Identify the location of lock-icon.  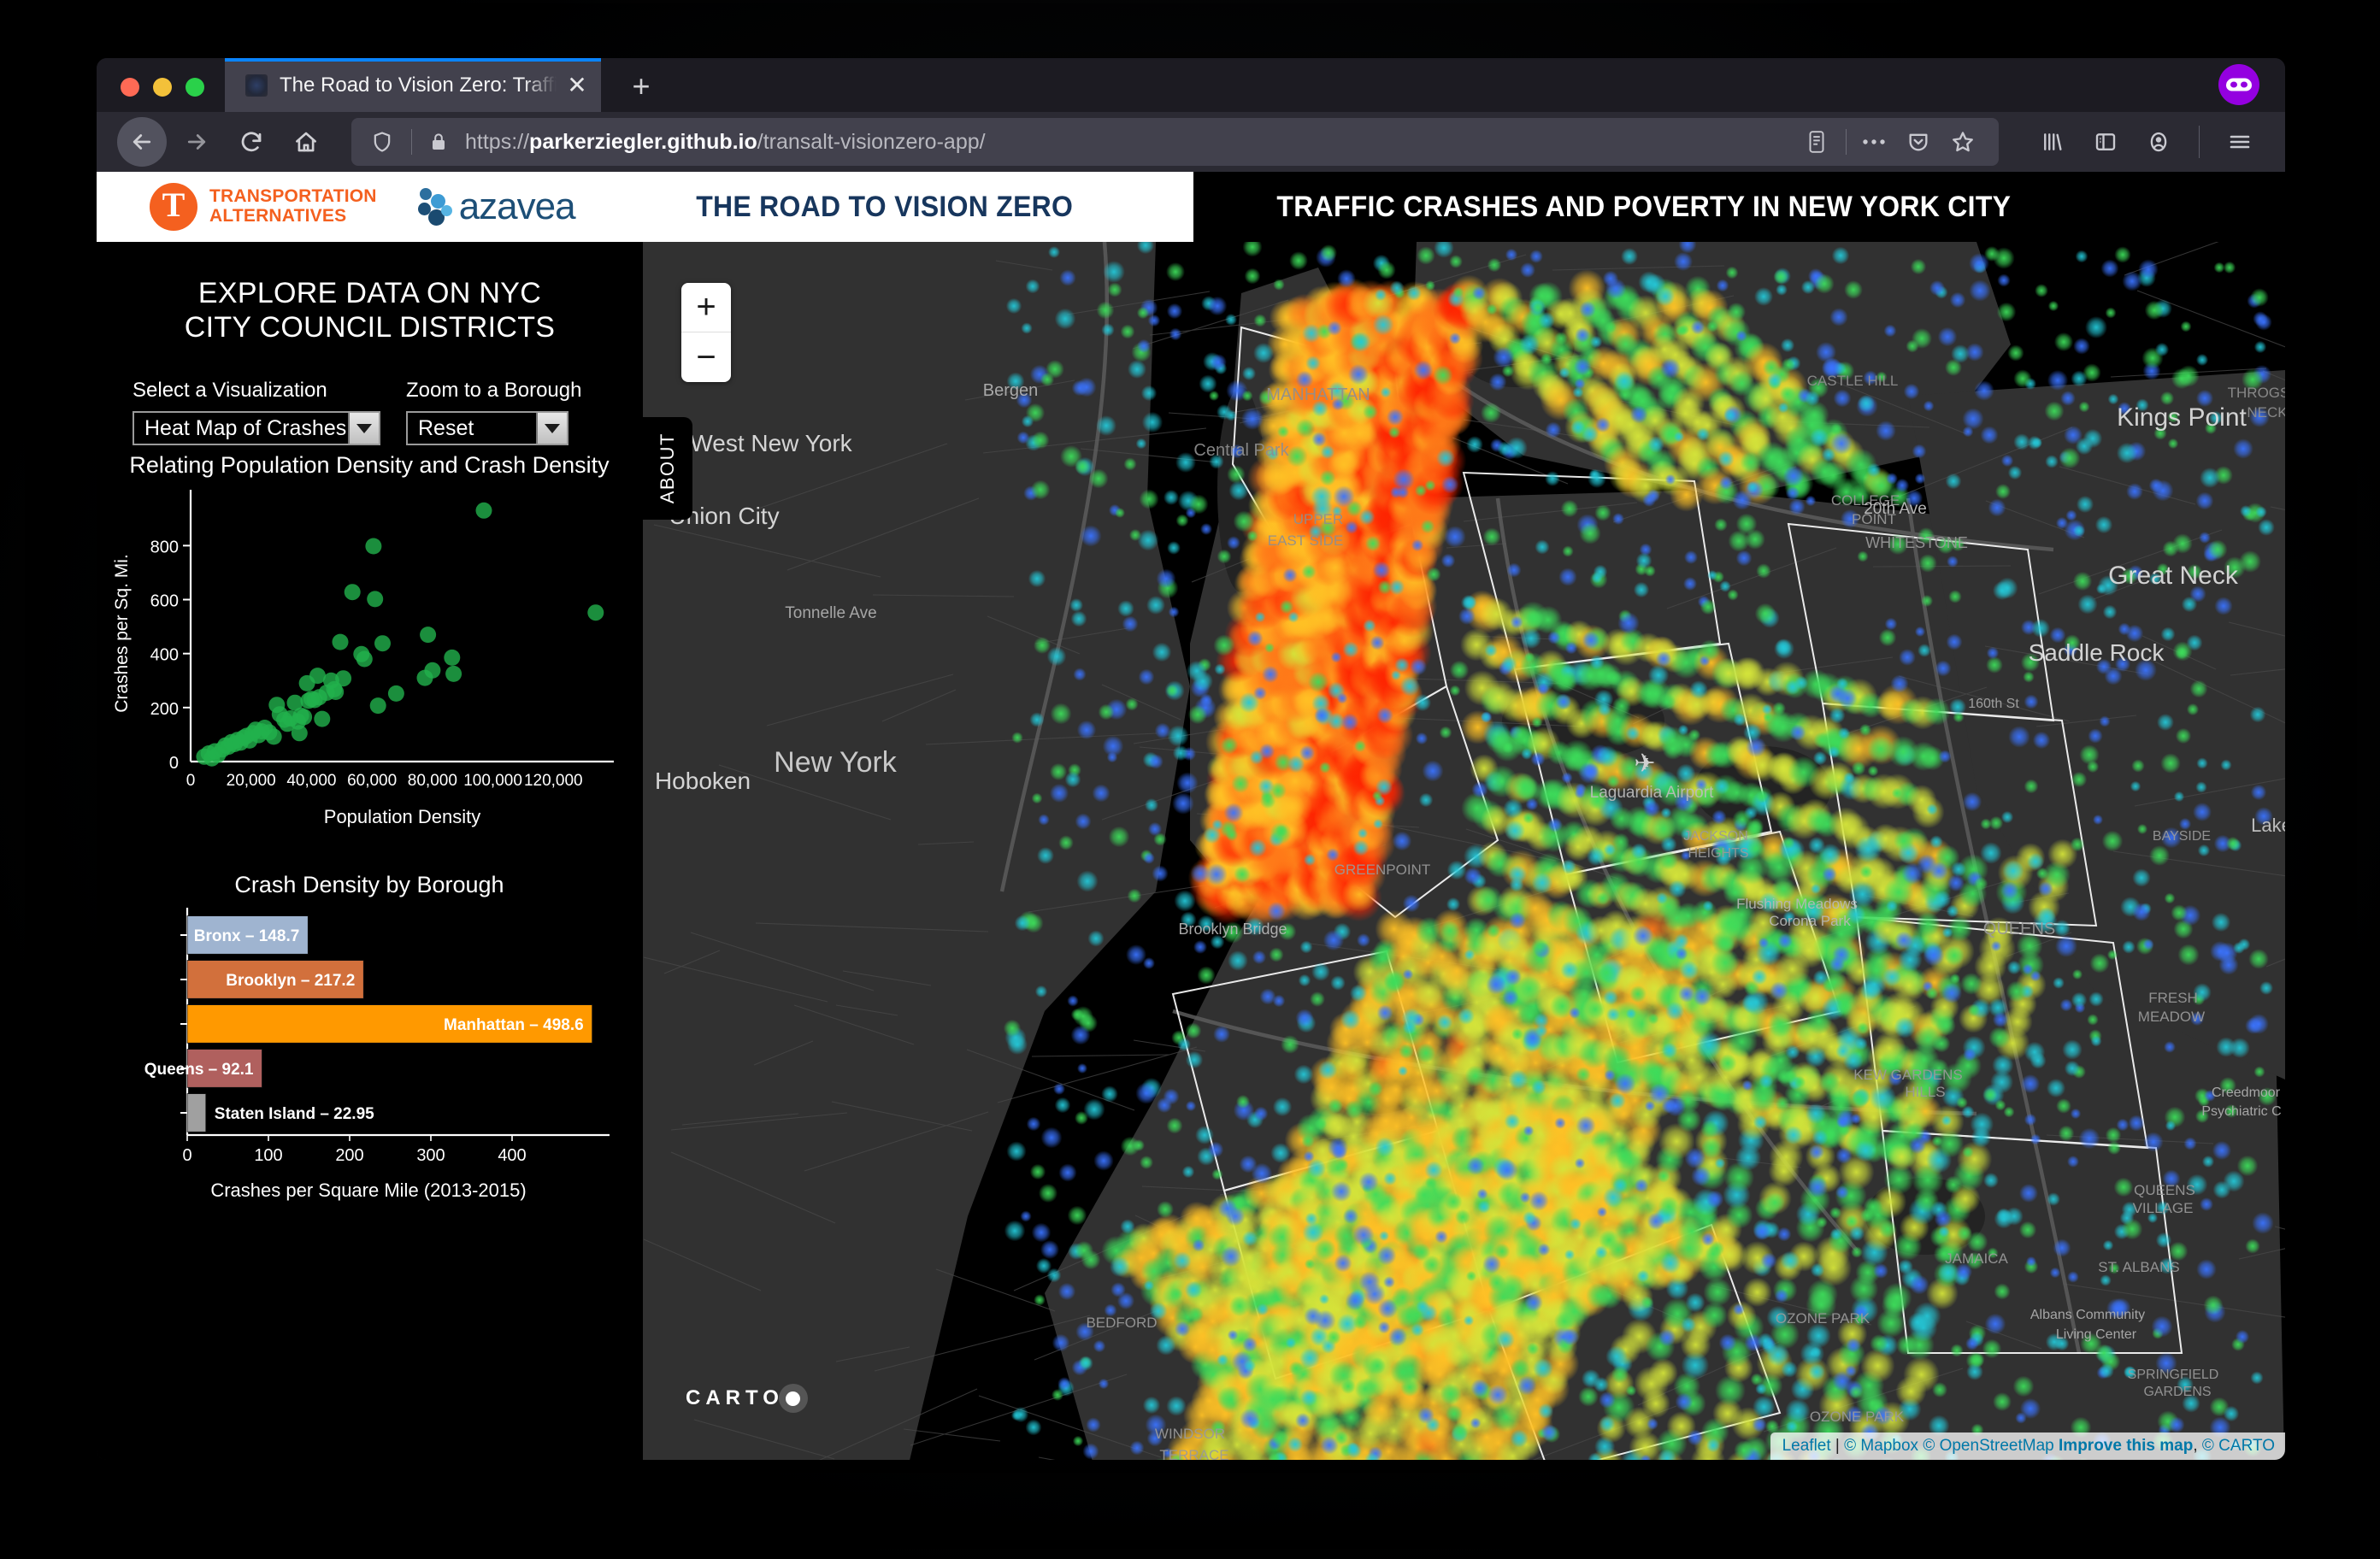
(439, 142).